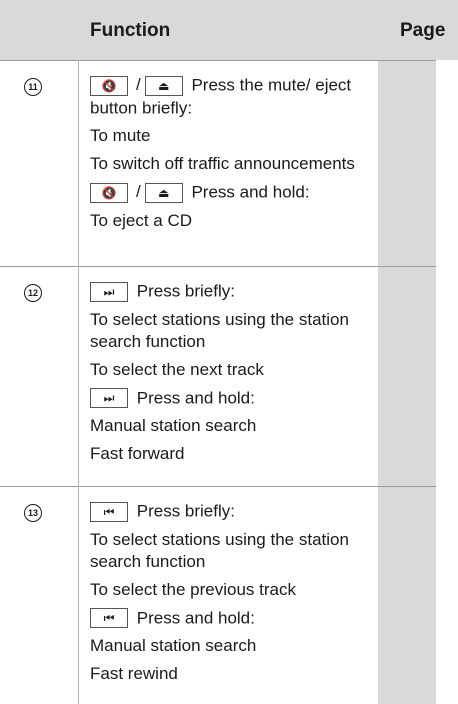  Describe the element at coordinates (141, 220) in the screenshot. I see `instruction-line: To eject a CD` at that location.